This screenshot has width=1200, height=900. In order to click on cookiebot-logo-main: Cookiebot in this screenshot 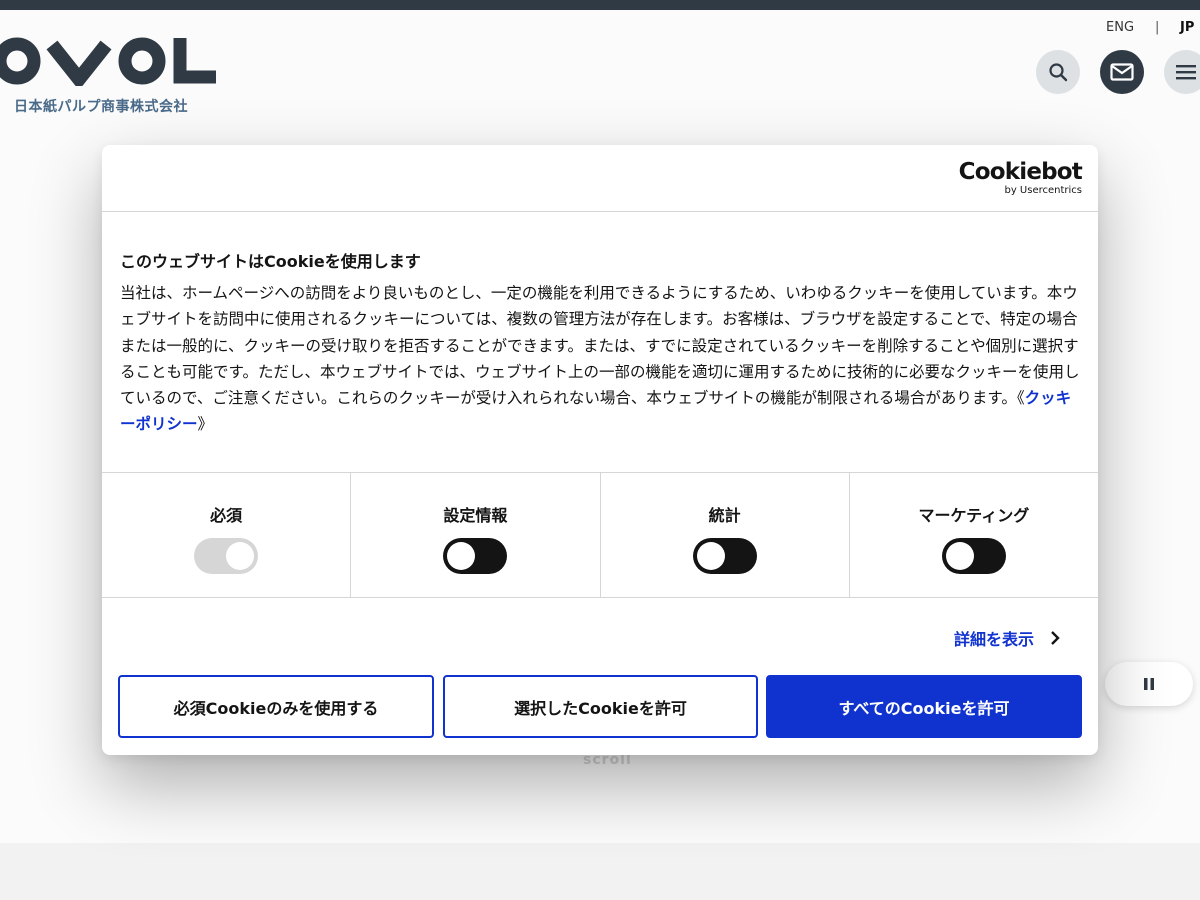, I will do `click(1020, 172)`.